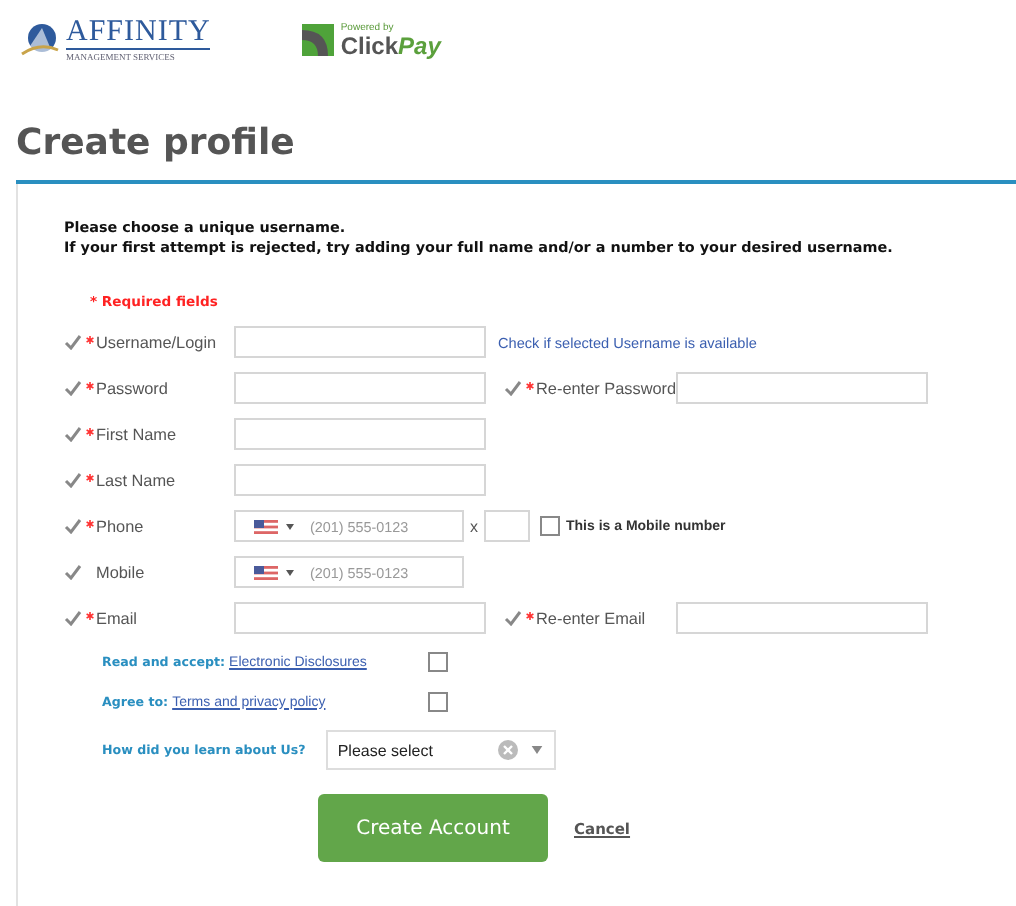 This screenshot has height=906, width=1016. I want to click on field-label: Re-enter Password, so click(606, 388).